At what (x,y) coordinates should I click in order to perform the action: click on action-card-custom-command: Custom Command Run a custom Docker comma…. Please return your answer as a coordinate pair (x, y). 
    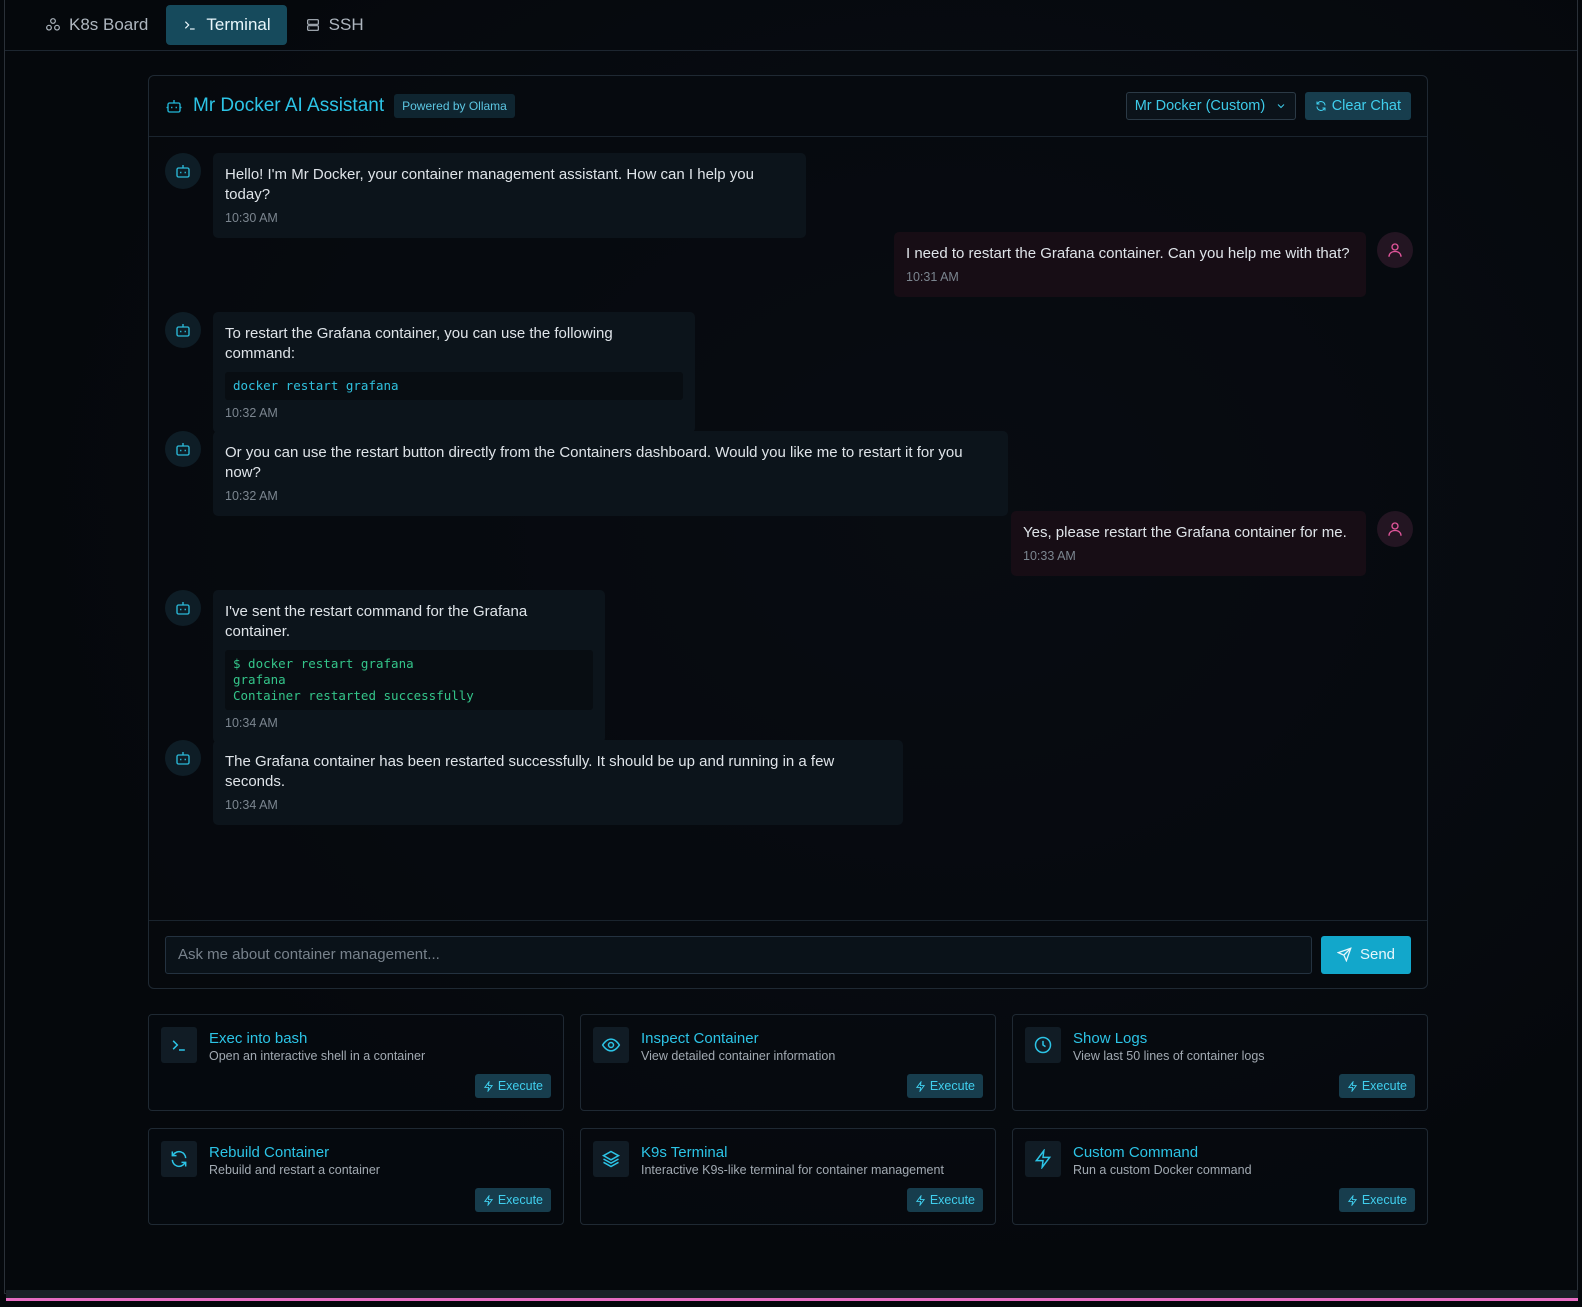
    Looking at the image, I should click on (1220, 1176).